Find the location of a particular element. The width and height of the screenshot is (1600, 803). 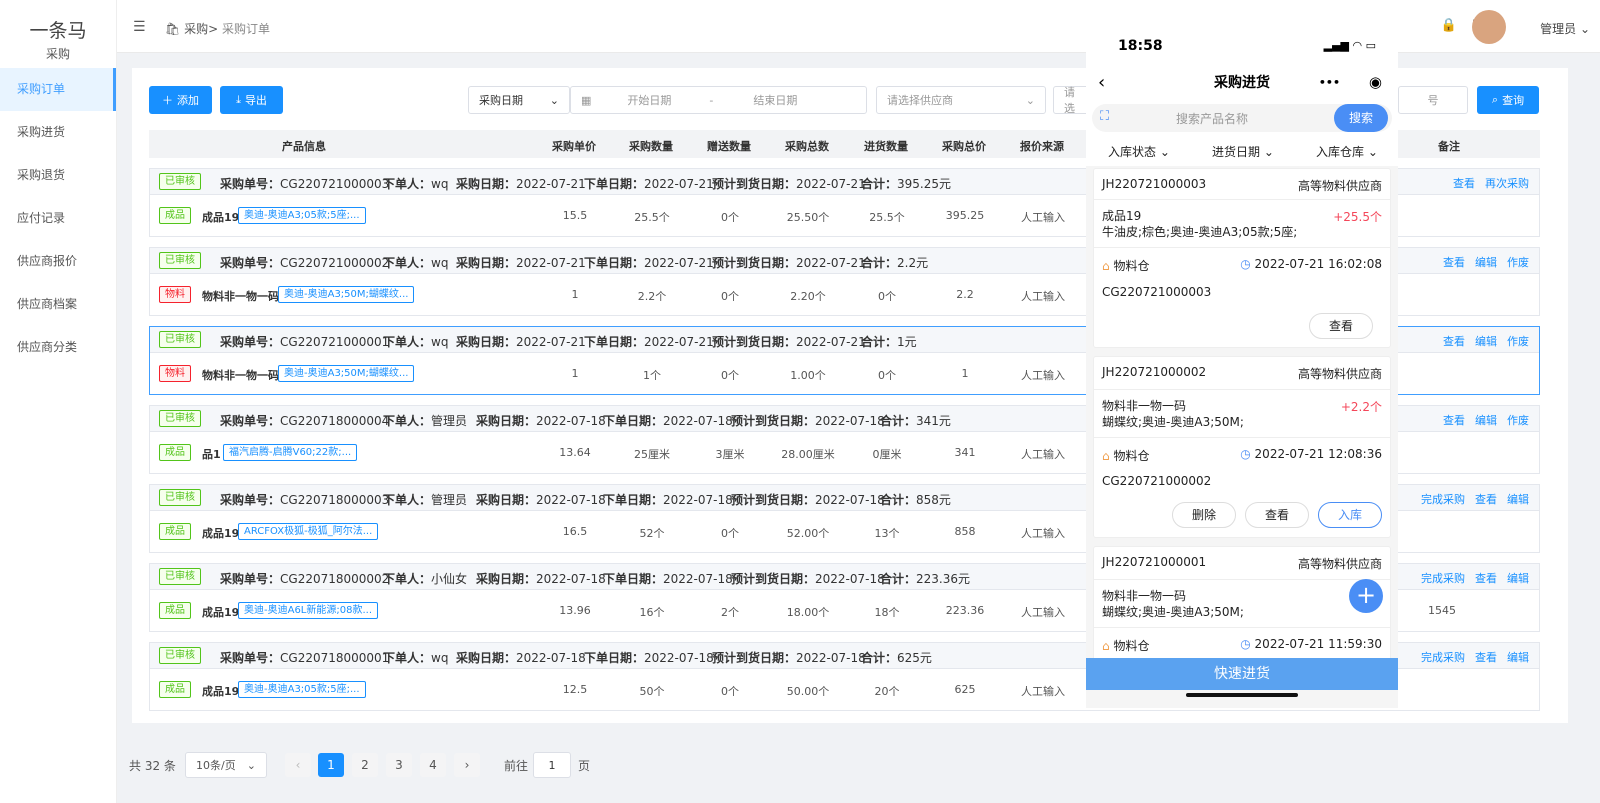

page-2-button: 2 is located at coordinates (365, 765).